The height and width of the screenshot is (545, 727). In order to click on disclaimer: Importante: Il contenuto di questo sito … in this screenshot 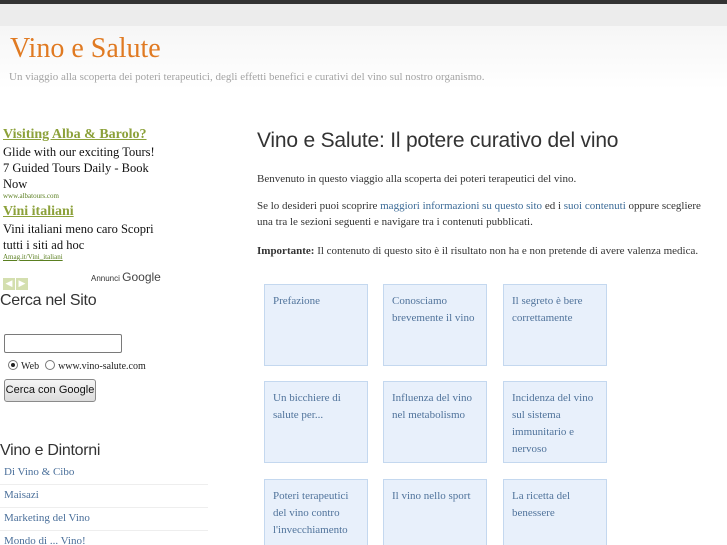, I will do `click(487, 251)`.